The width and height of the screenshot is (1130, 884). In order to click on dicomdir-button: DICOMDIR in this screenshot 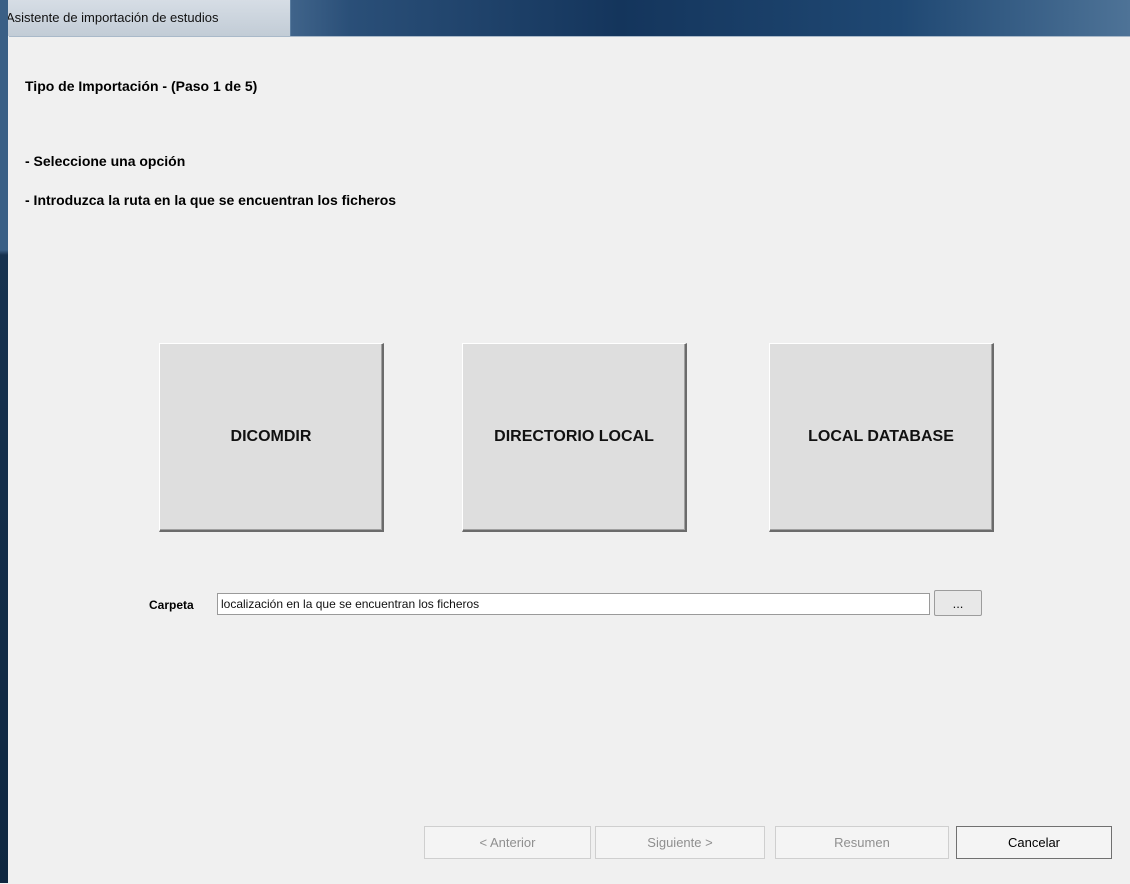, I will do `click(271, 437)`.